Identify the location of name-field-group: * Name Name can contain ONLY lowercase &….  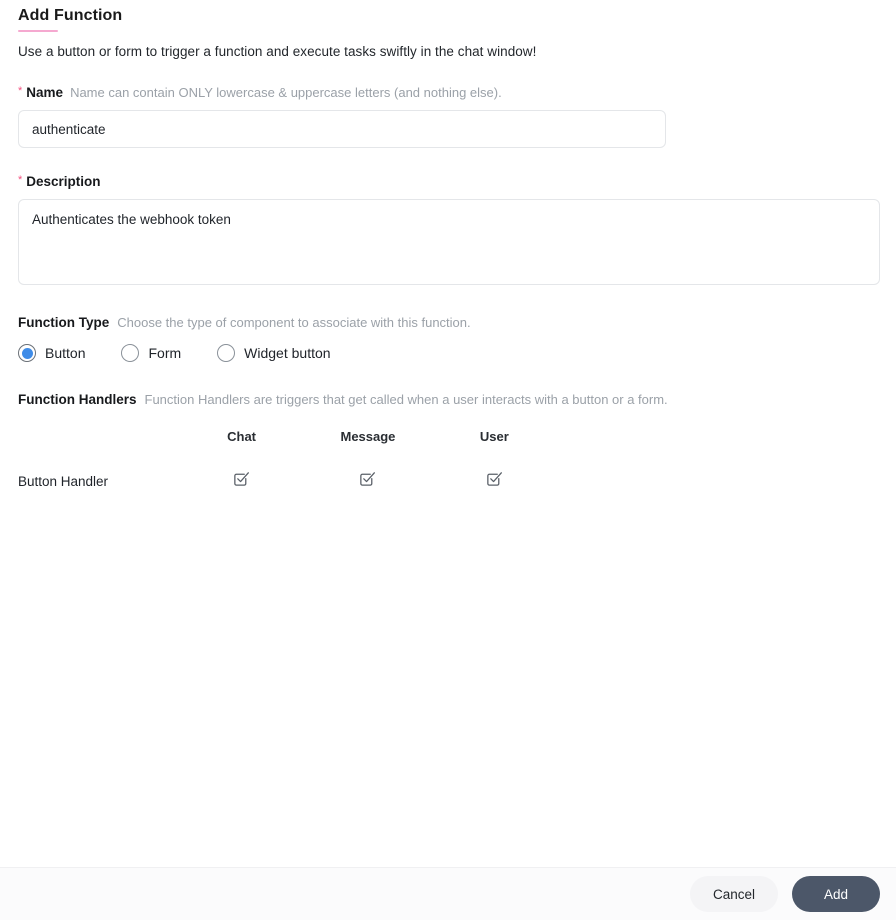
(448, 116).